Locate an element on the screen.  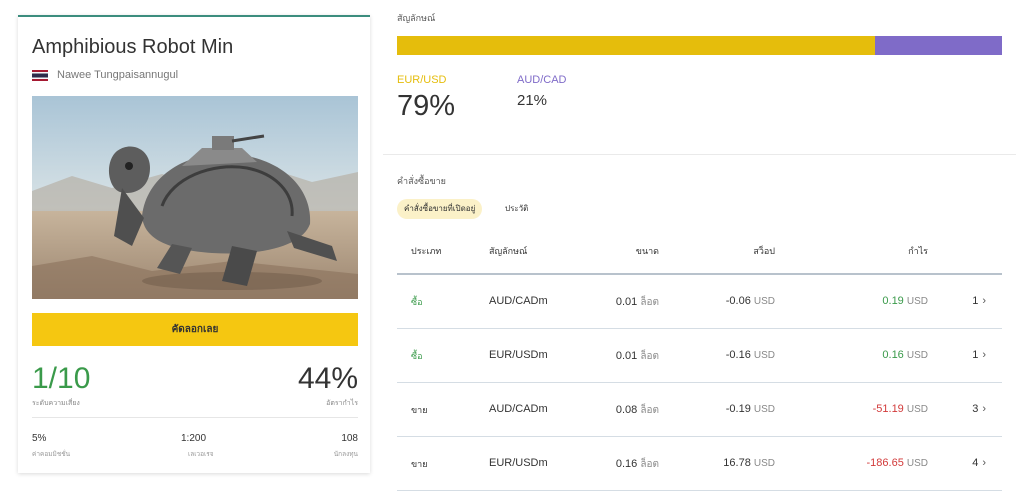
author-name: Nawee Tungpaisannugul is located at coordinates (118, 75).